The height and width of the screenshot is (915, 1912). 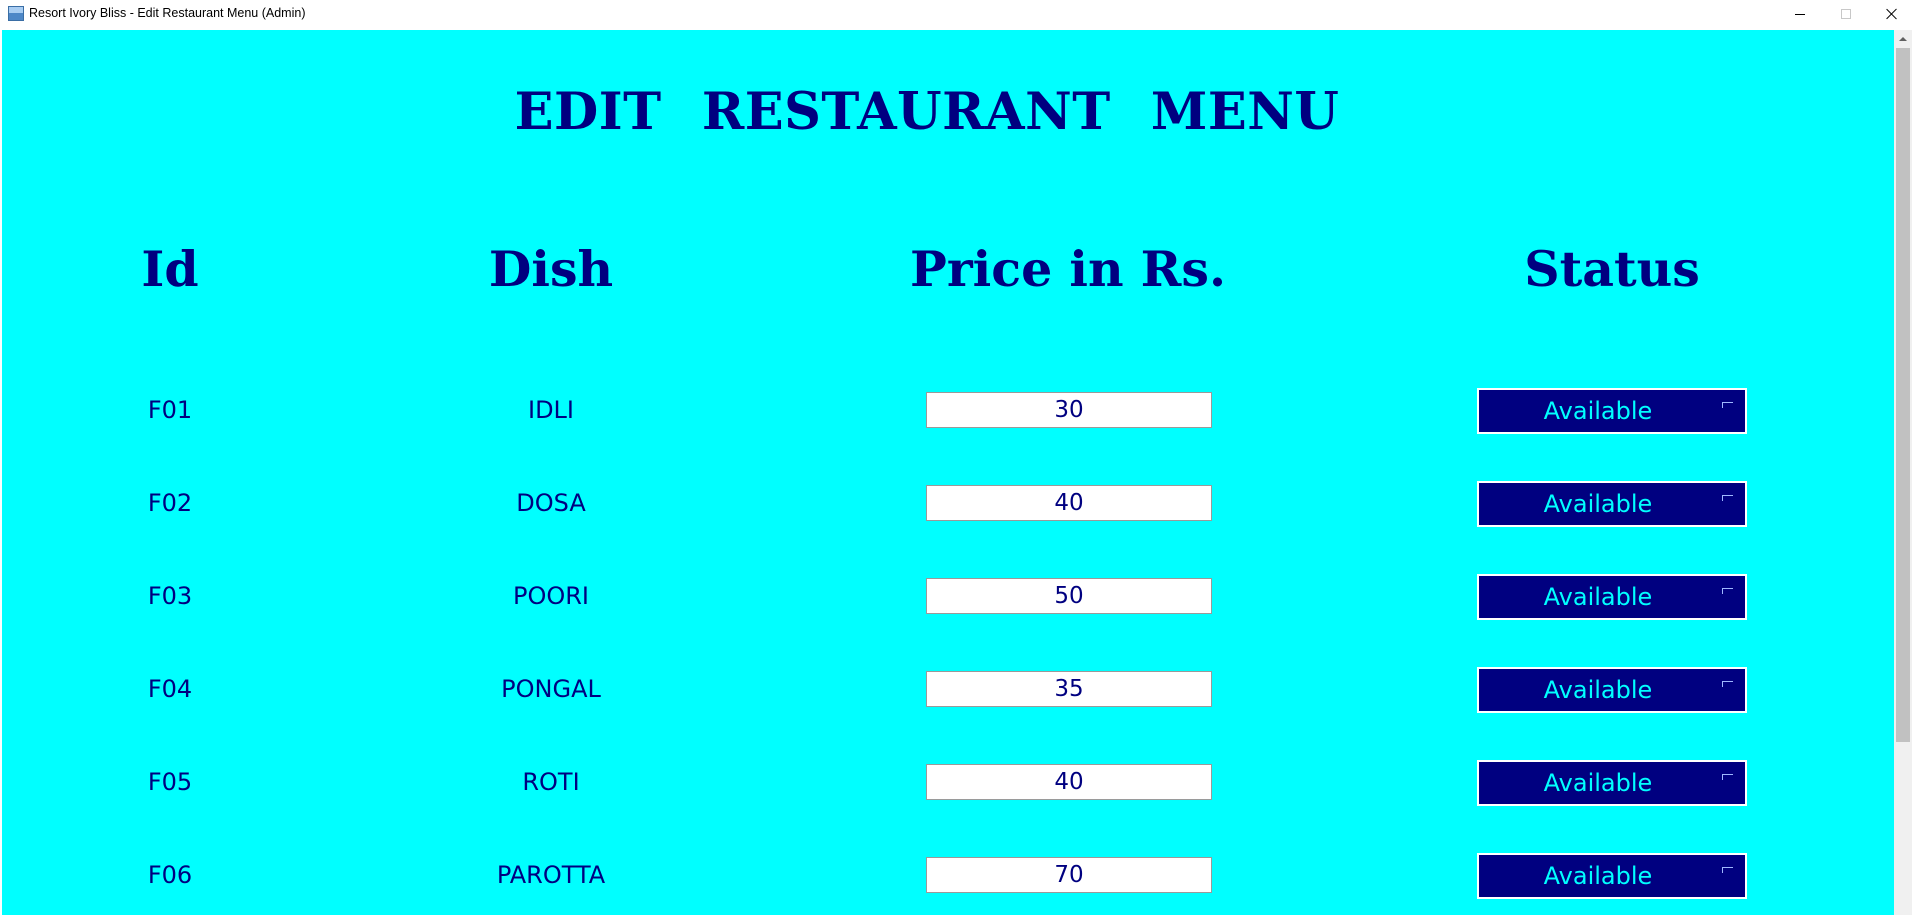 What do you see at coordinates (551, 269) in the screenshot?
I see `column-header-dish: Dish` at bounding box center [551, 269].